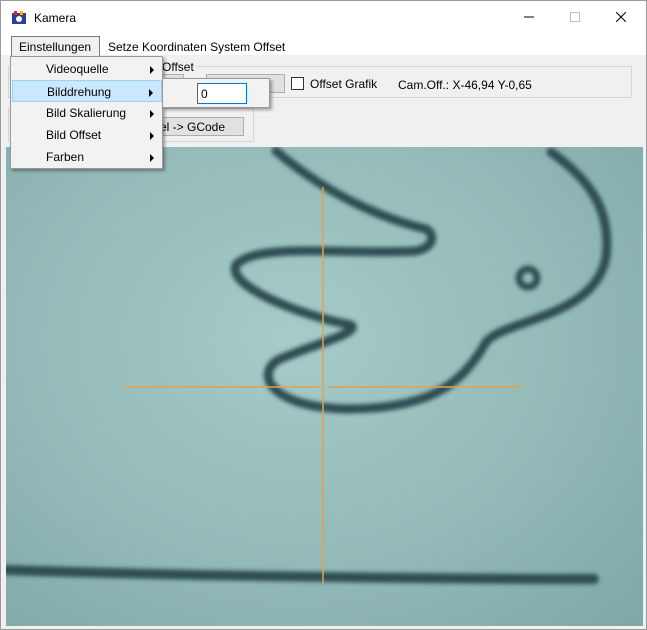  Describe the element at coordinates (196, 47) in the screenshot. I see `menu-setze-koordinaten-offset: Setze Koordinaten System Offset` at that location.